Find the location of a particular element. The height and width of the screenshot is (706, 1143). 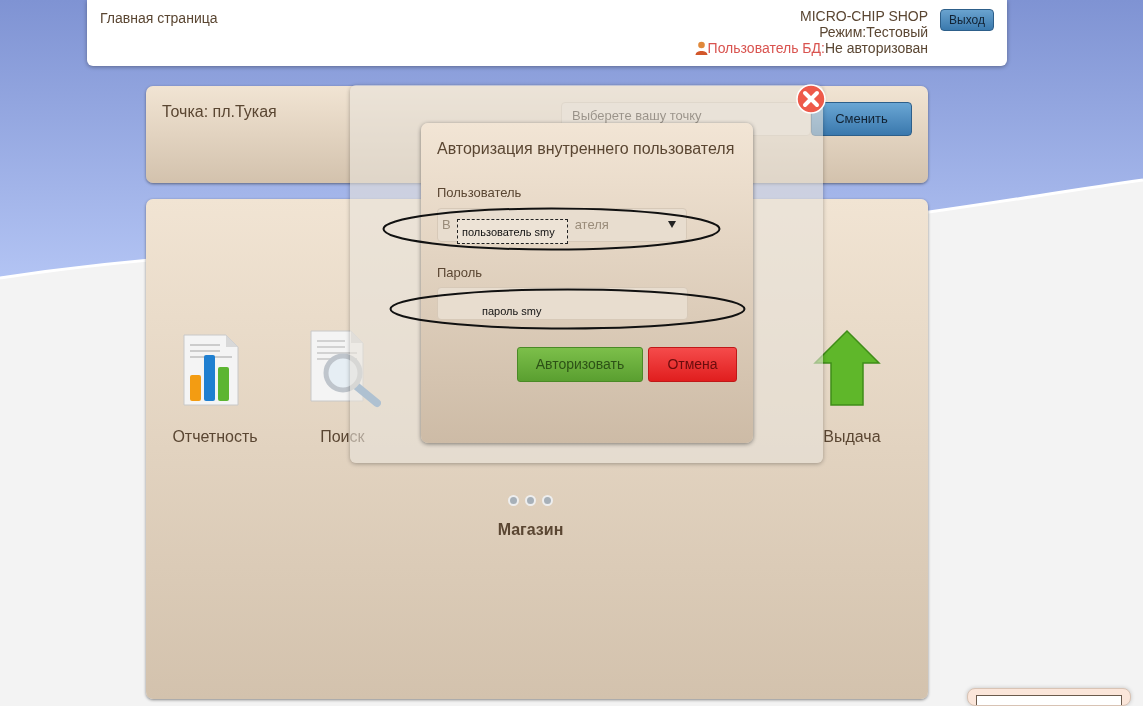

page-title: Главная страница is located at coordinates (159, 18).